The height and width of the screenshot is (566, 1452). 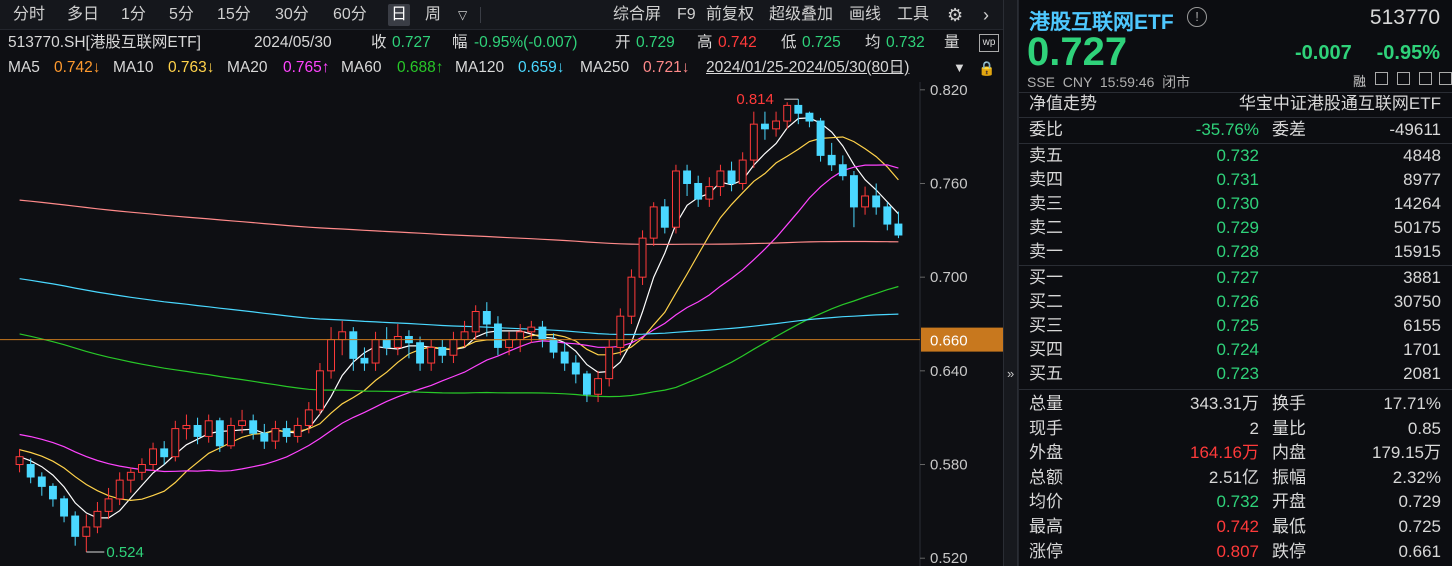 What do you see at coordinates (1046, 155) in the screenshot?
I see `ask-level-label: 卖五` at bounding box center [1046, 155].